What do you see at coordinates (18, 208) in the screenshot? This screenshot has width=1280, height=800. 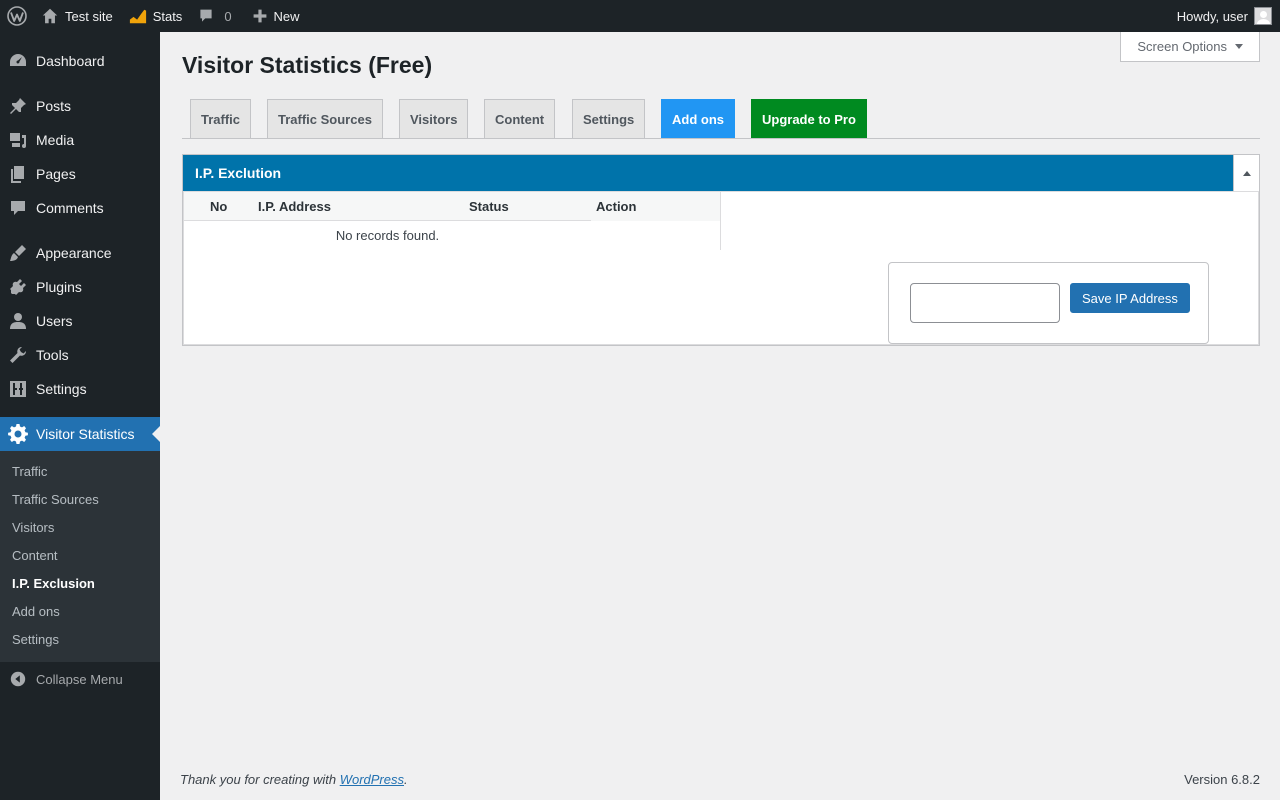 I see `comment-icon` at bounding box center [18, 208].